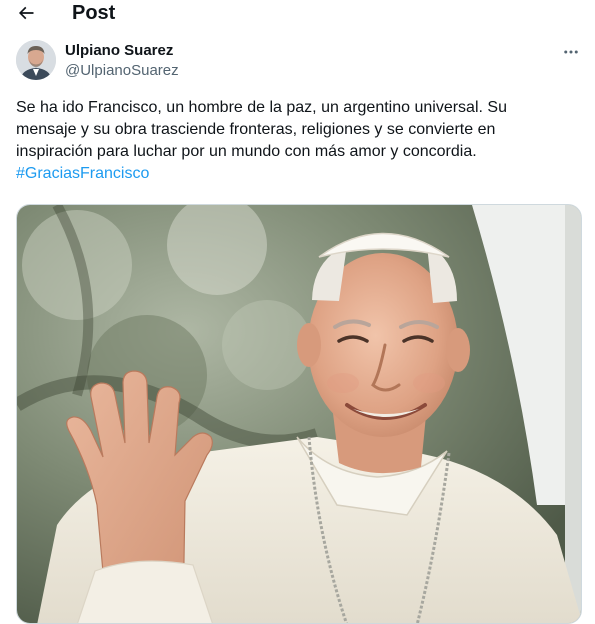 The image size is (595, 624). Describe the element at coordinates (297, 14) in the screenshot. I see `post-header: Post` at that location.